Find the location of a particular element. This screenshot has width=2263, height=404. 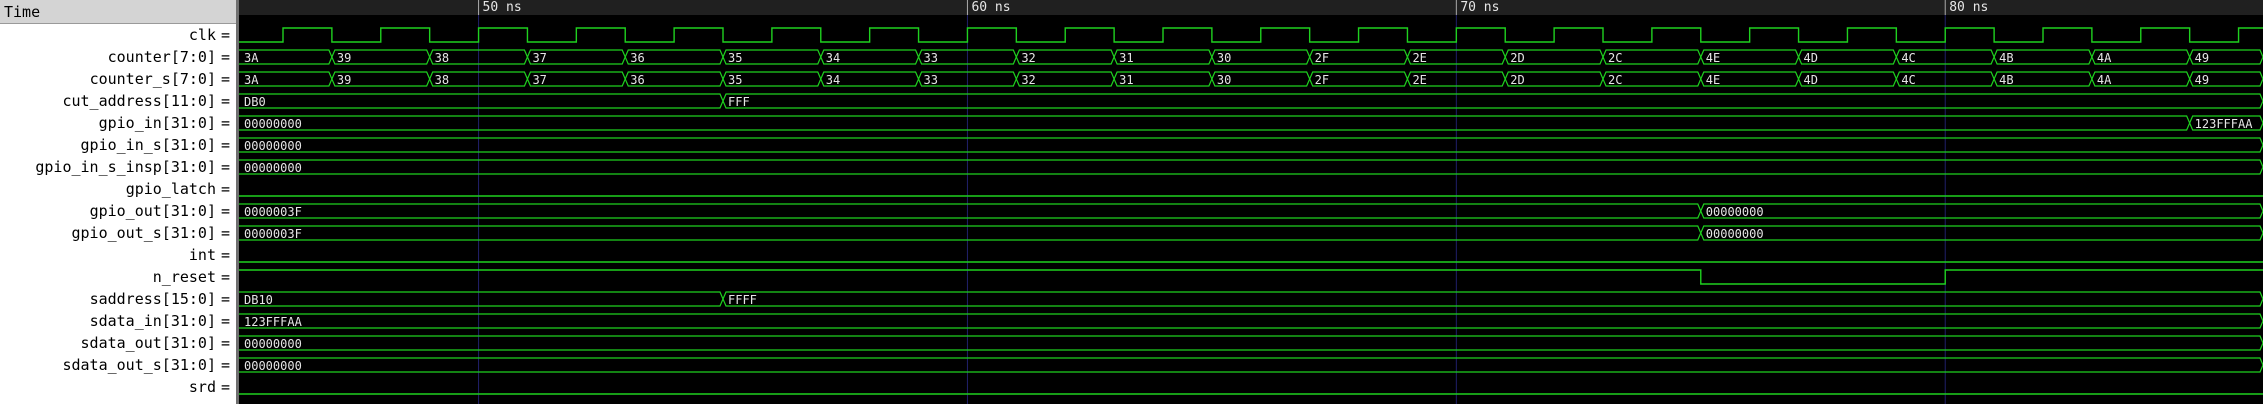

signal-name: clk is located at coordinates (202, 35).